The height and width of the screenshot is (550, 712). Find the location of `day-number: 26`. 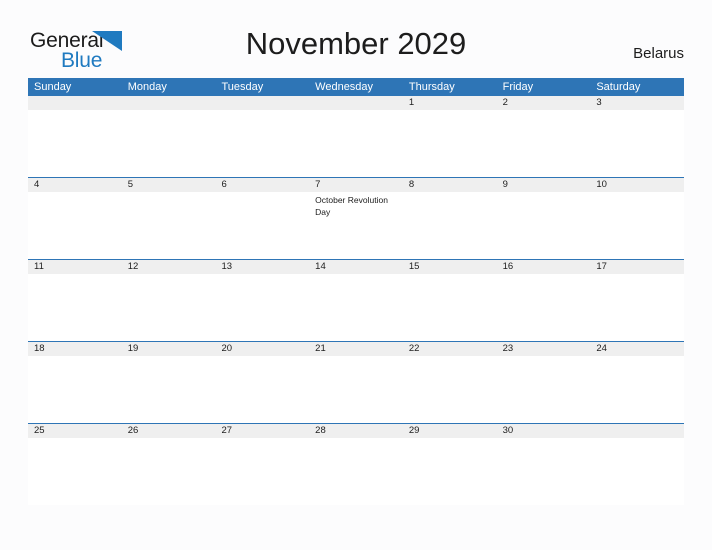

day-number: 26 is located at coordinates (169, 431).